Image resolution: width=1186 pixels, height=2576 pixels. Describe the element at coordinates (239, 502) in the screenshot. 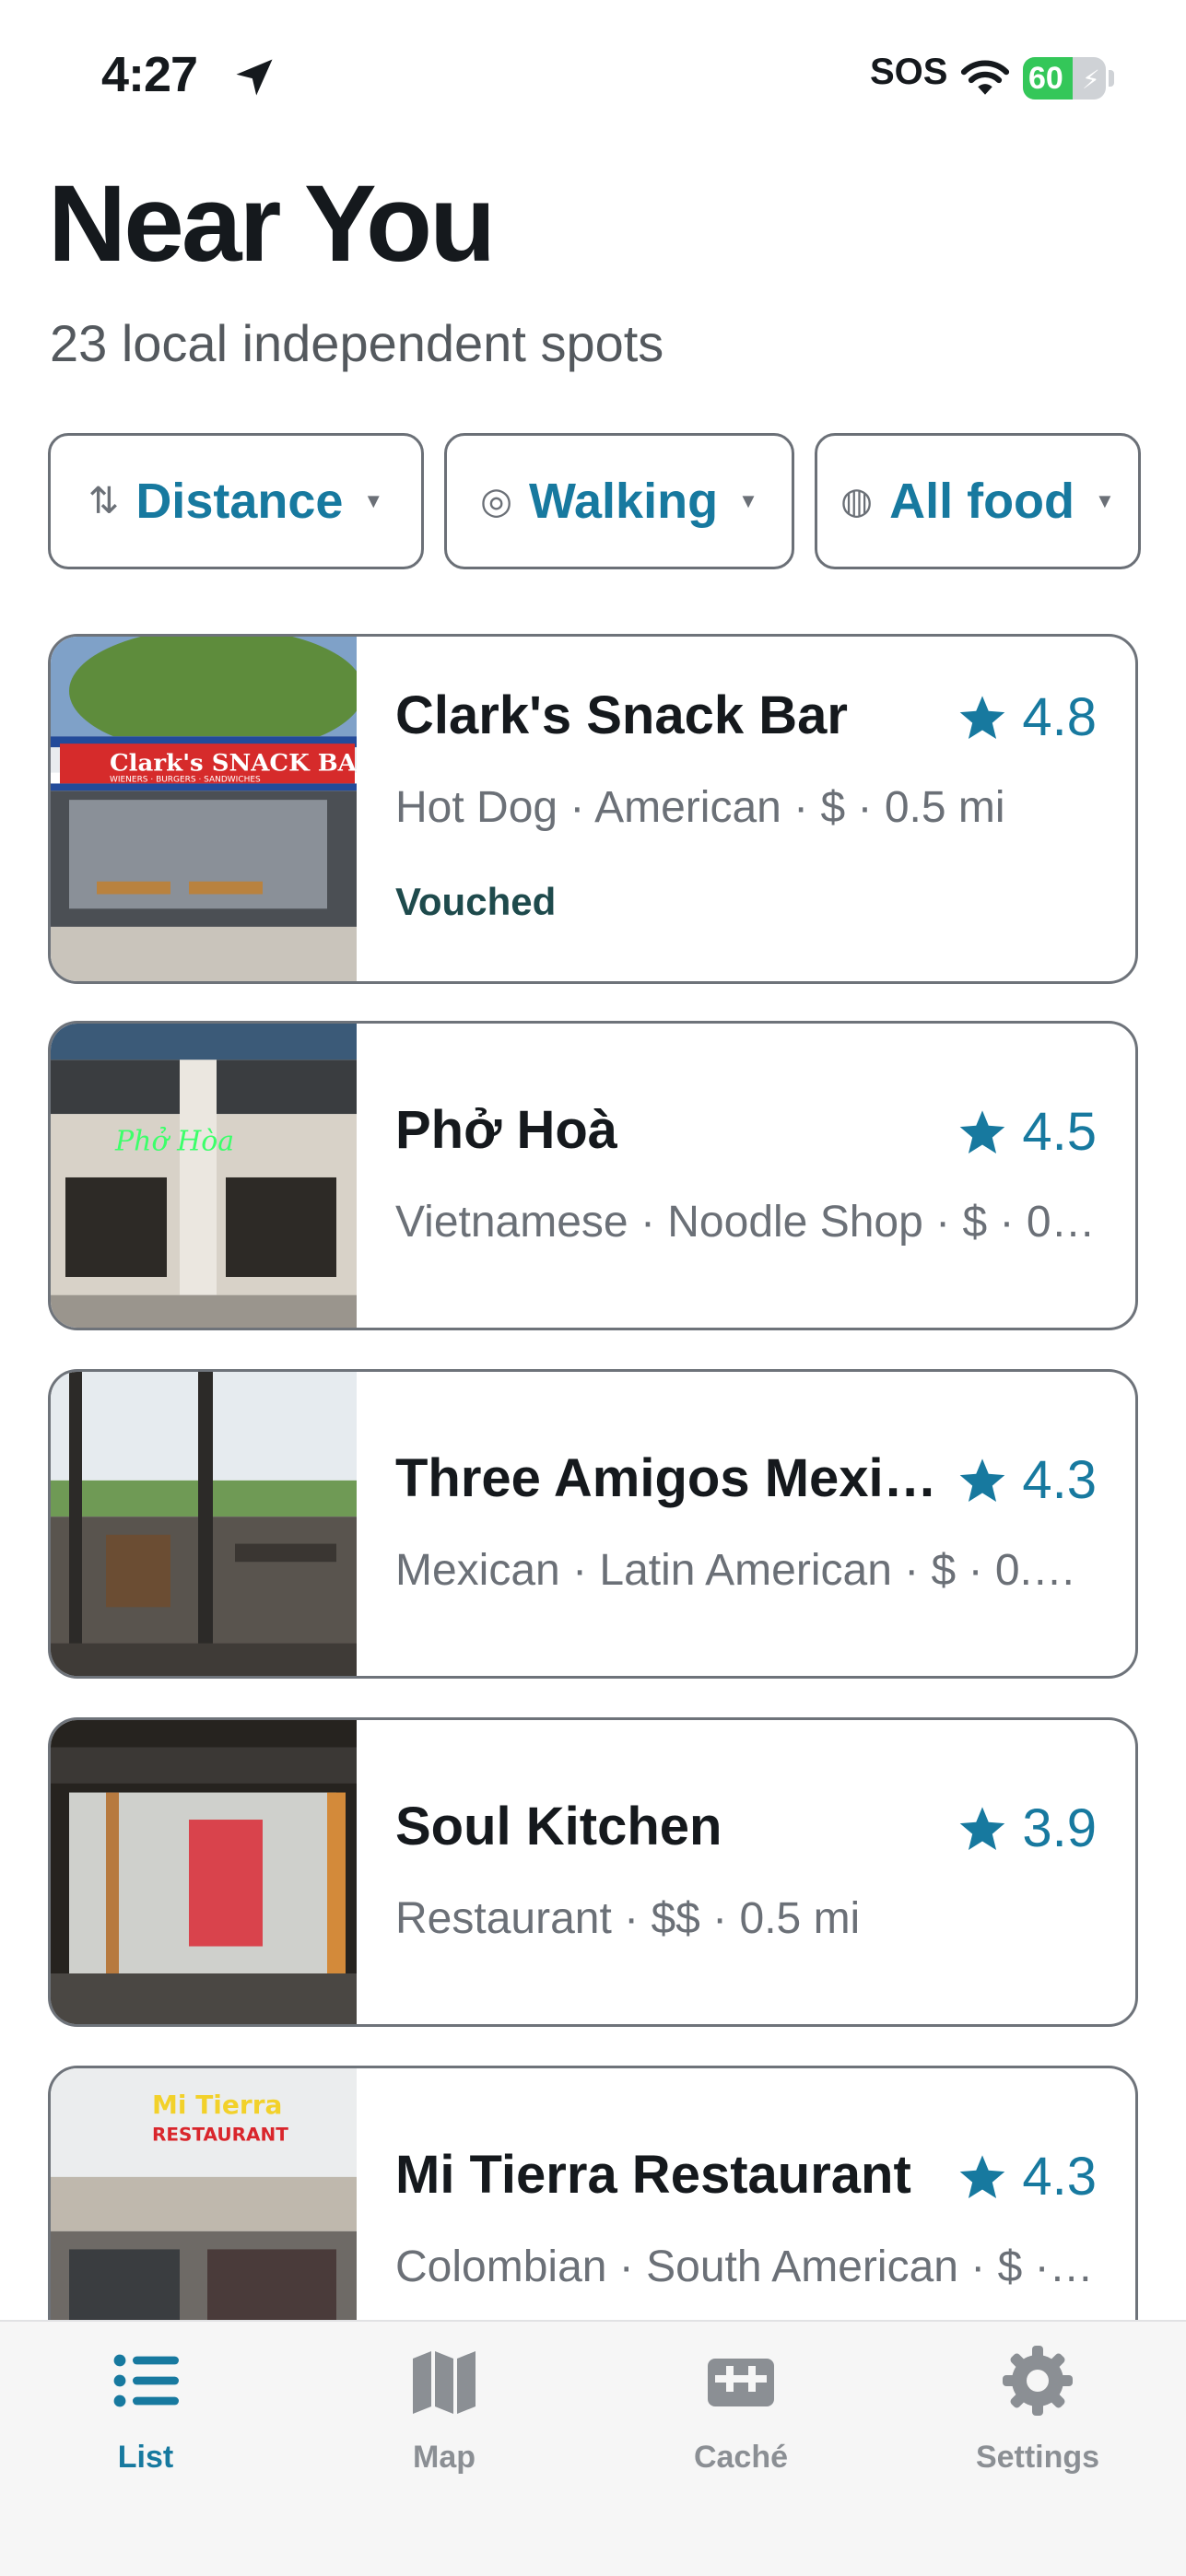

I see `filter-label: Distance` at that location.